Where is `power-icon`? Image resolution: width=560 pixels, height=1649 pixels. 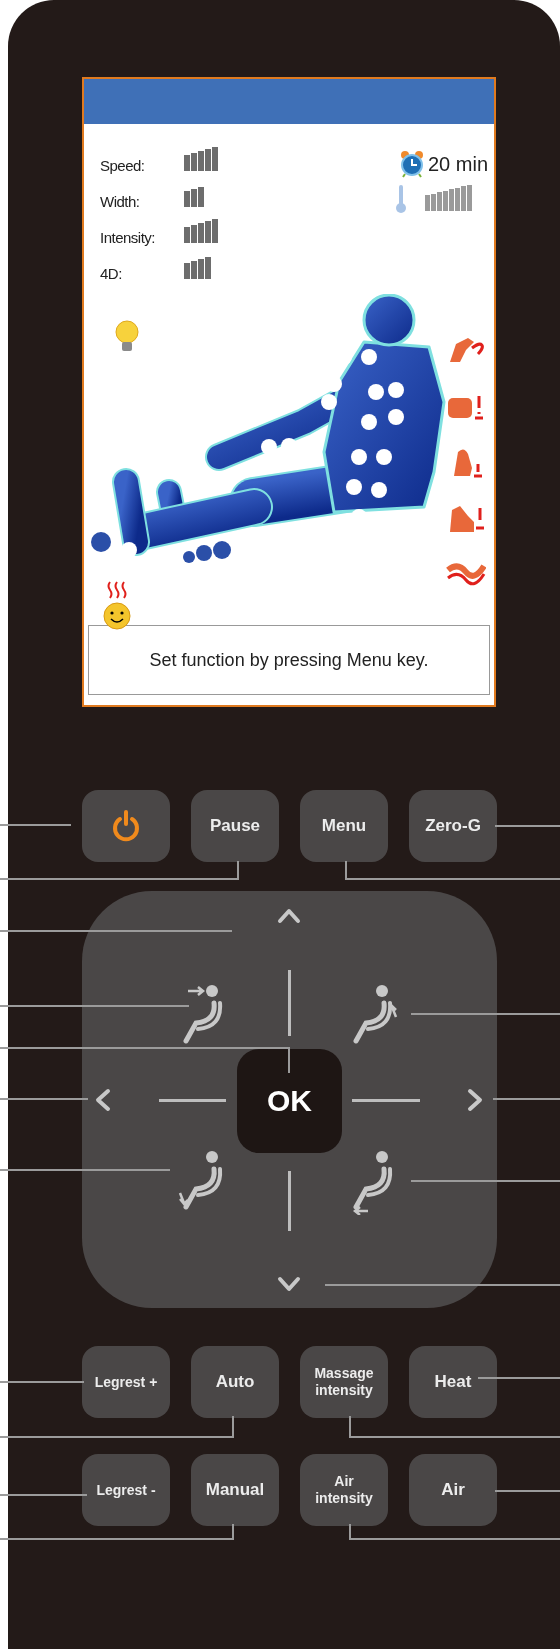
power-icon is located at coordinates (126, 826).